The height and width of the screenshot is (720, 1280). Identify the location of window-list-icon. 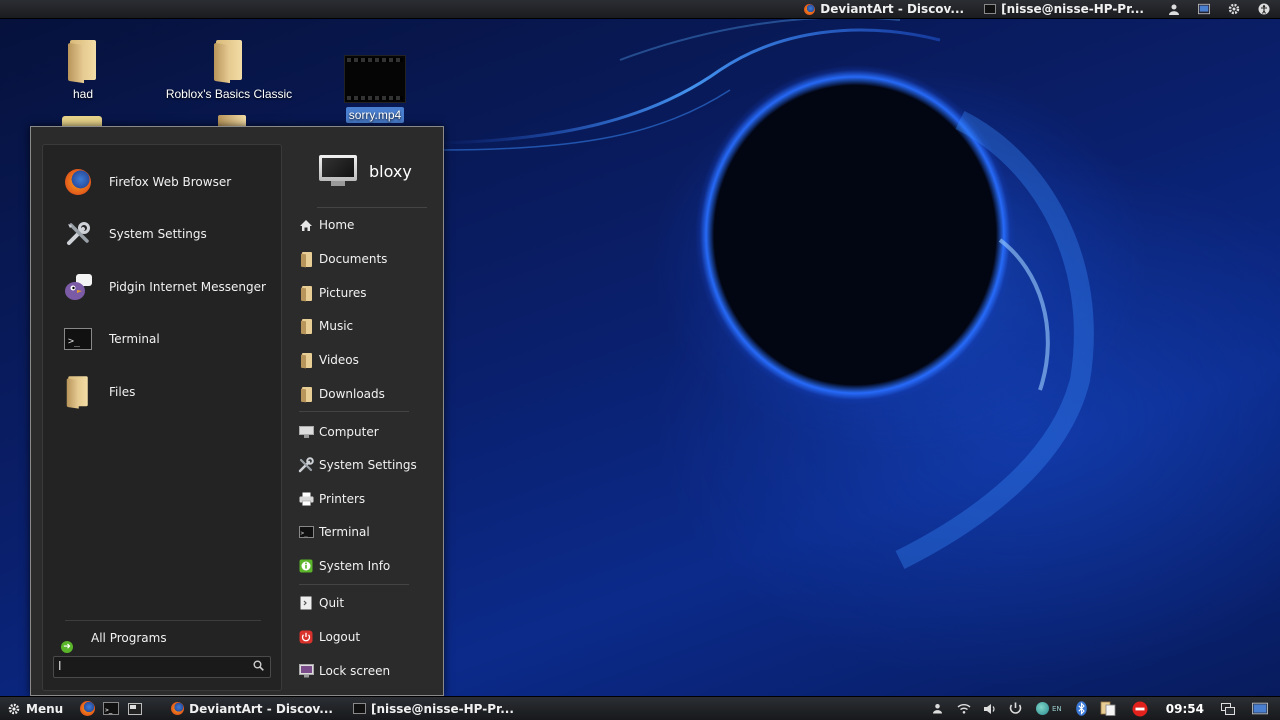
(1228, 709).